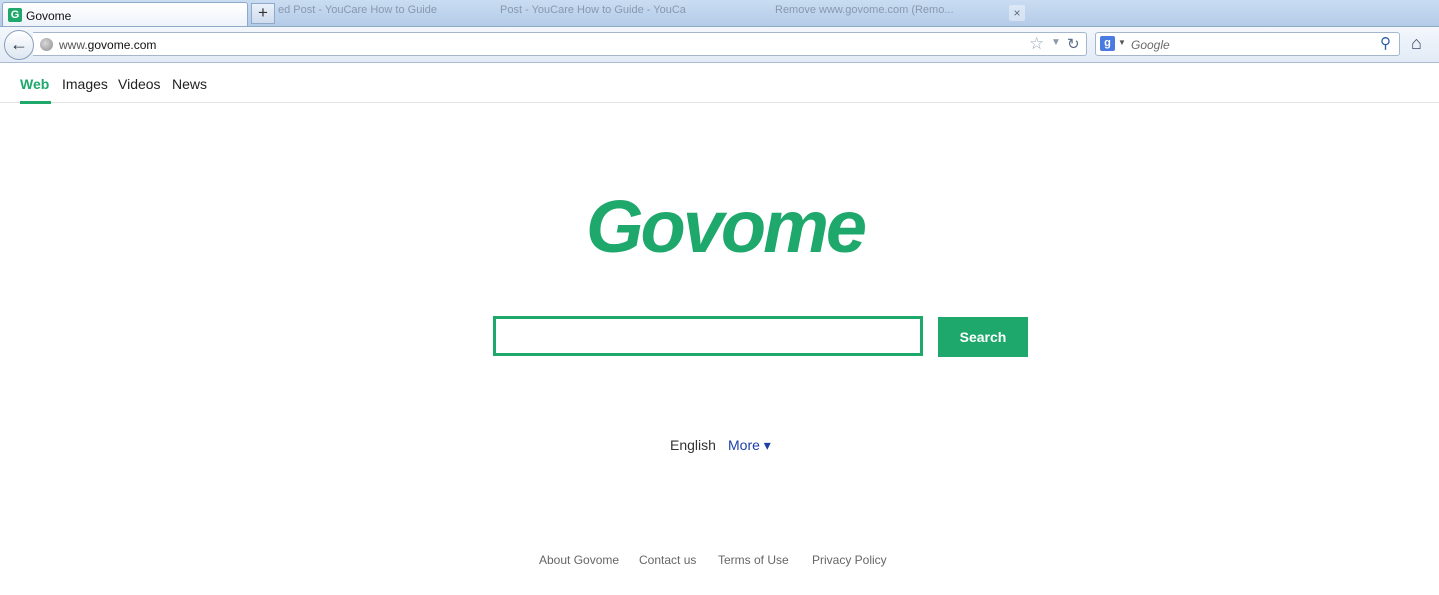  What do you see at coordinates (749, 445) in the screenshot?
I see `language-more-link: More ▾` at bounding box center [749, 445].